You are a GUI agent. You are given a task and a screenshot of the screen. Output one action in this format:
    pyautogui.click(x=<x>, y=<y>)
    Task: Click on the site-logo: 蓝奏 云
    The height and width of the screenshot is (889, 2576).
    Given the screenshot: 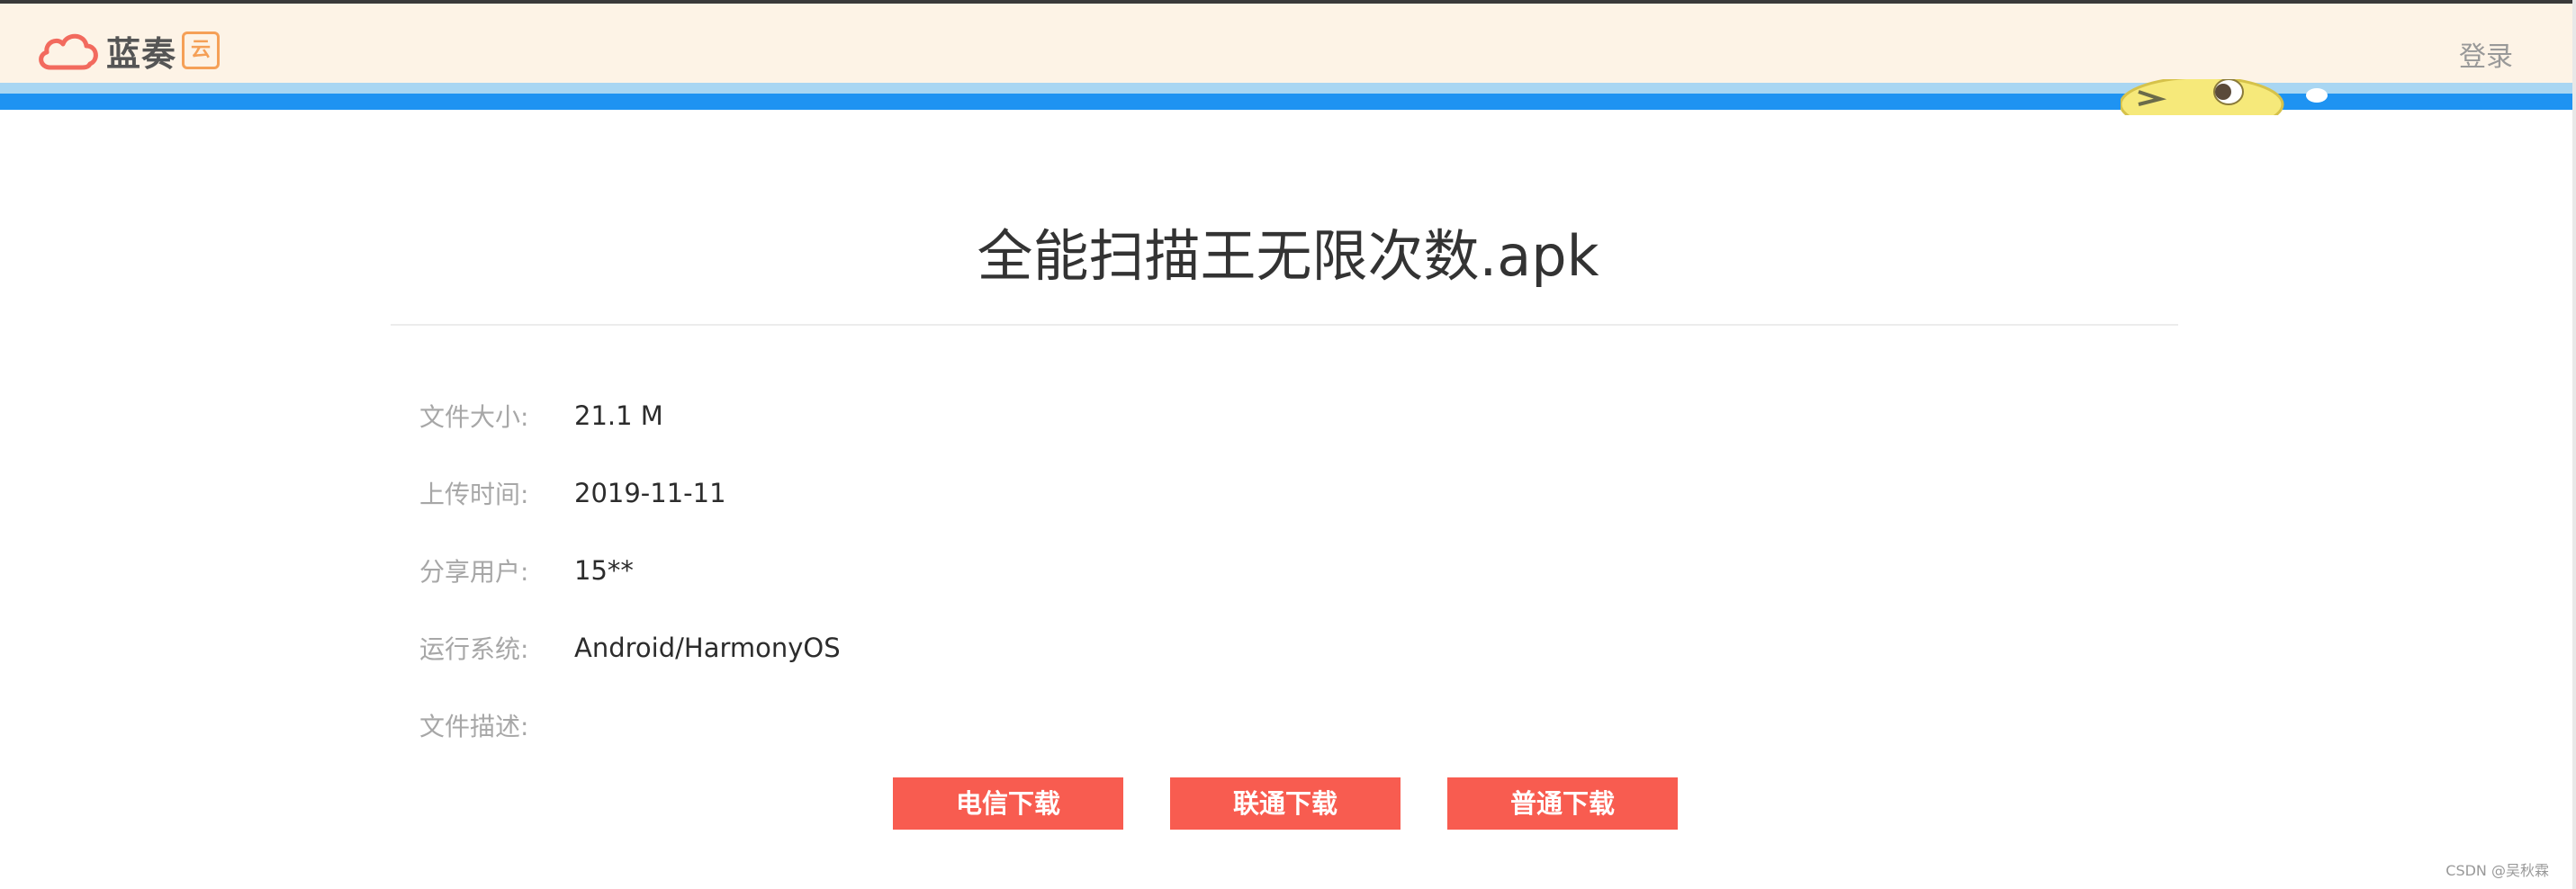 What is the action you would take?
    pyautogui.click(x=127, y=50)
    